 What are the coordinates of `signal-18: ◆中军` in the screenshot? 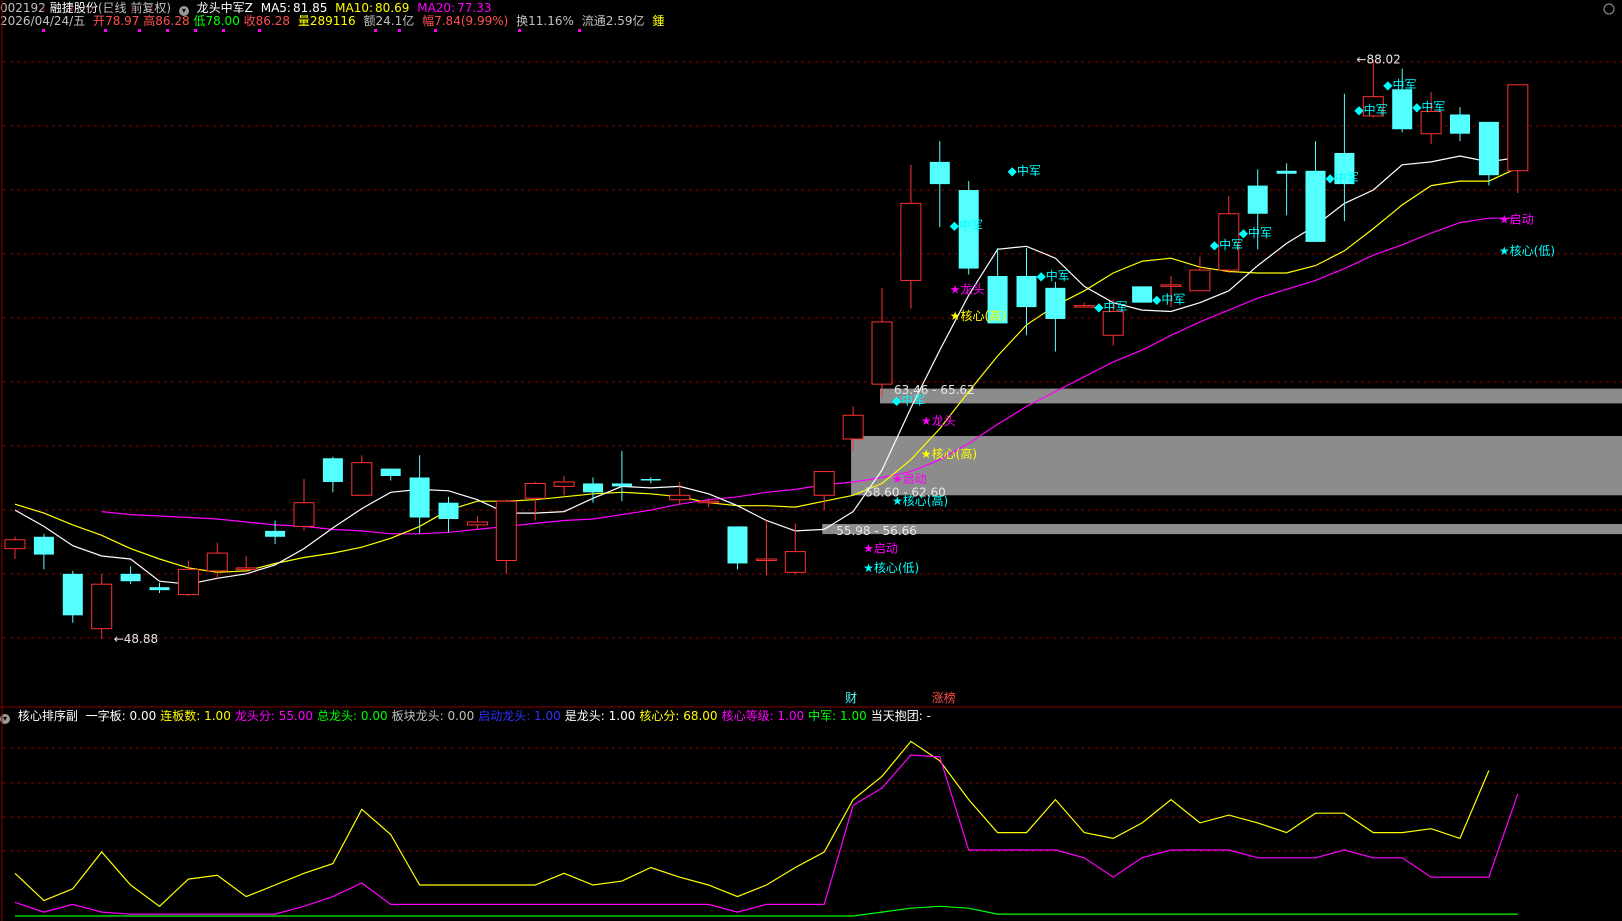 It's located at (1399, 84).